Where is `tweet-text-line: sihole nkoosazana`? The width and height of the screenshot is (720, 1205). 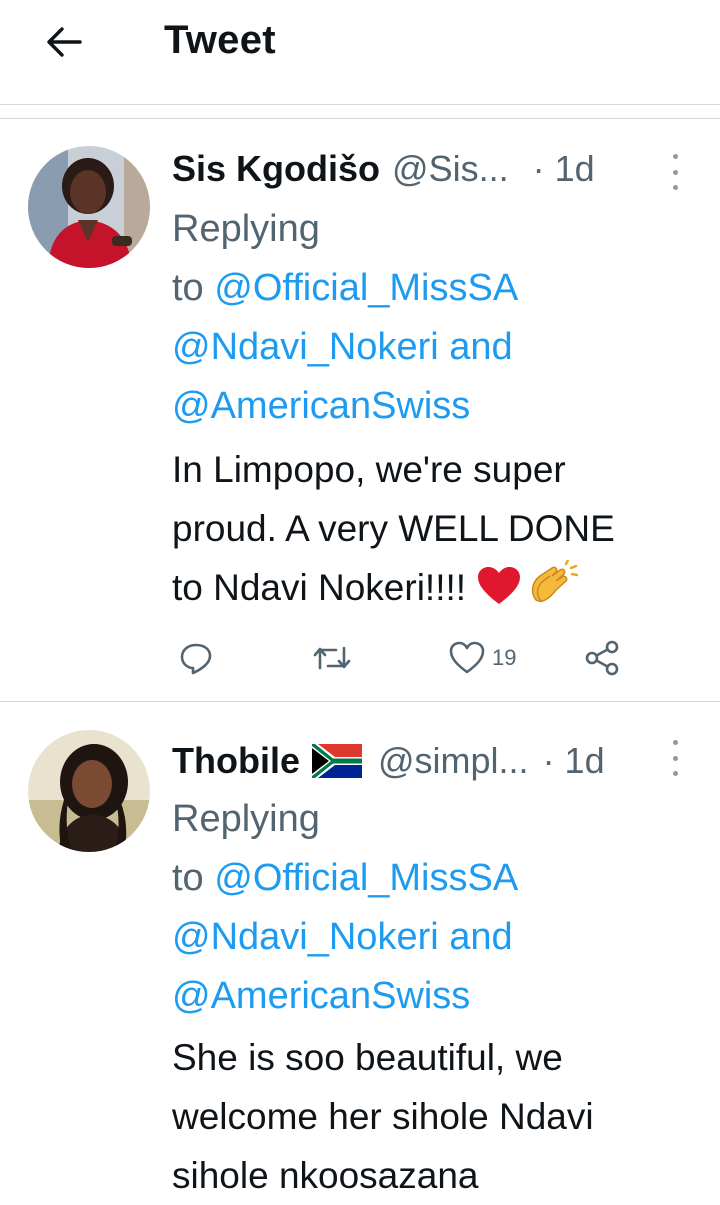
tweet-text-line: sihole nkoosazana is located at coordinates (325, 1175).